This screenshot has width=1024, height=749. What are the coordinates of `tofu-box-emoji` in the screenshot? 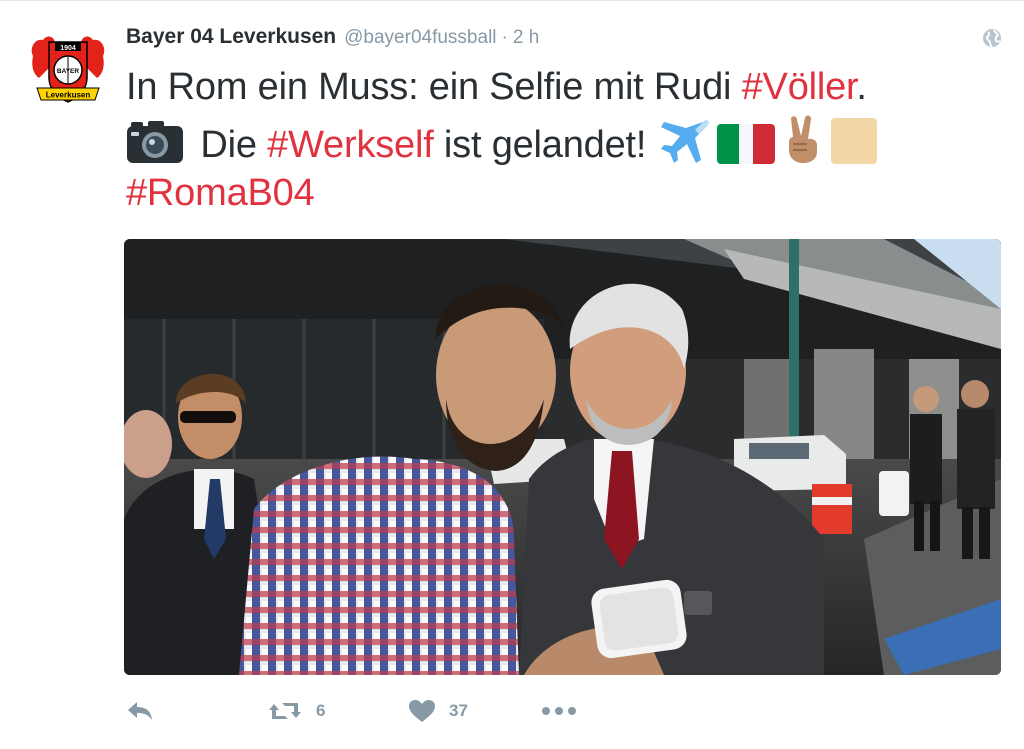 It's located at (853, 141).